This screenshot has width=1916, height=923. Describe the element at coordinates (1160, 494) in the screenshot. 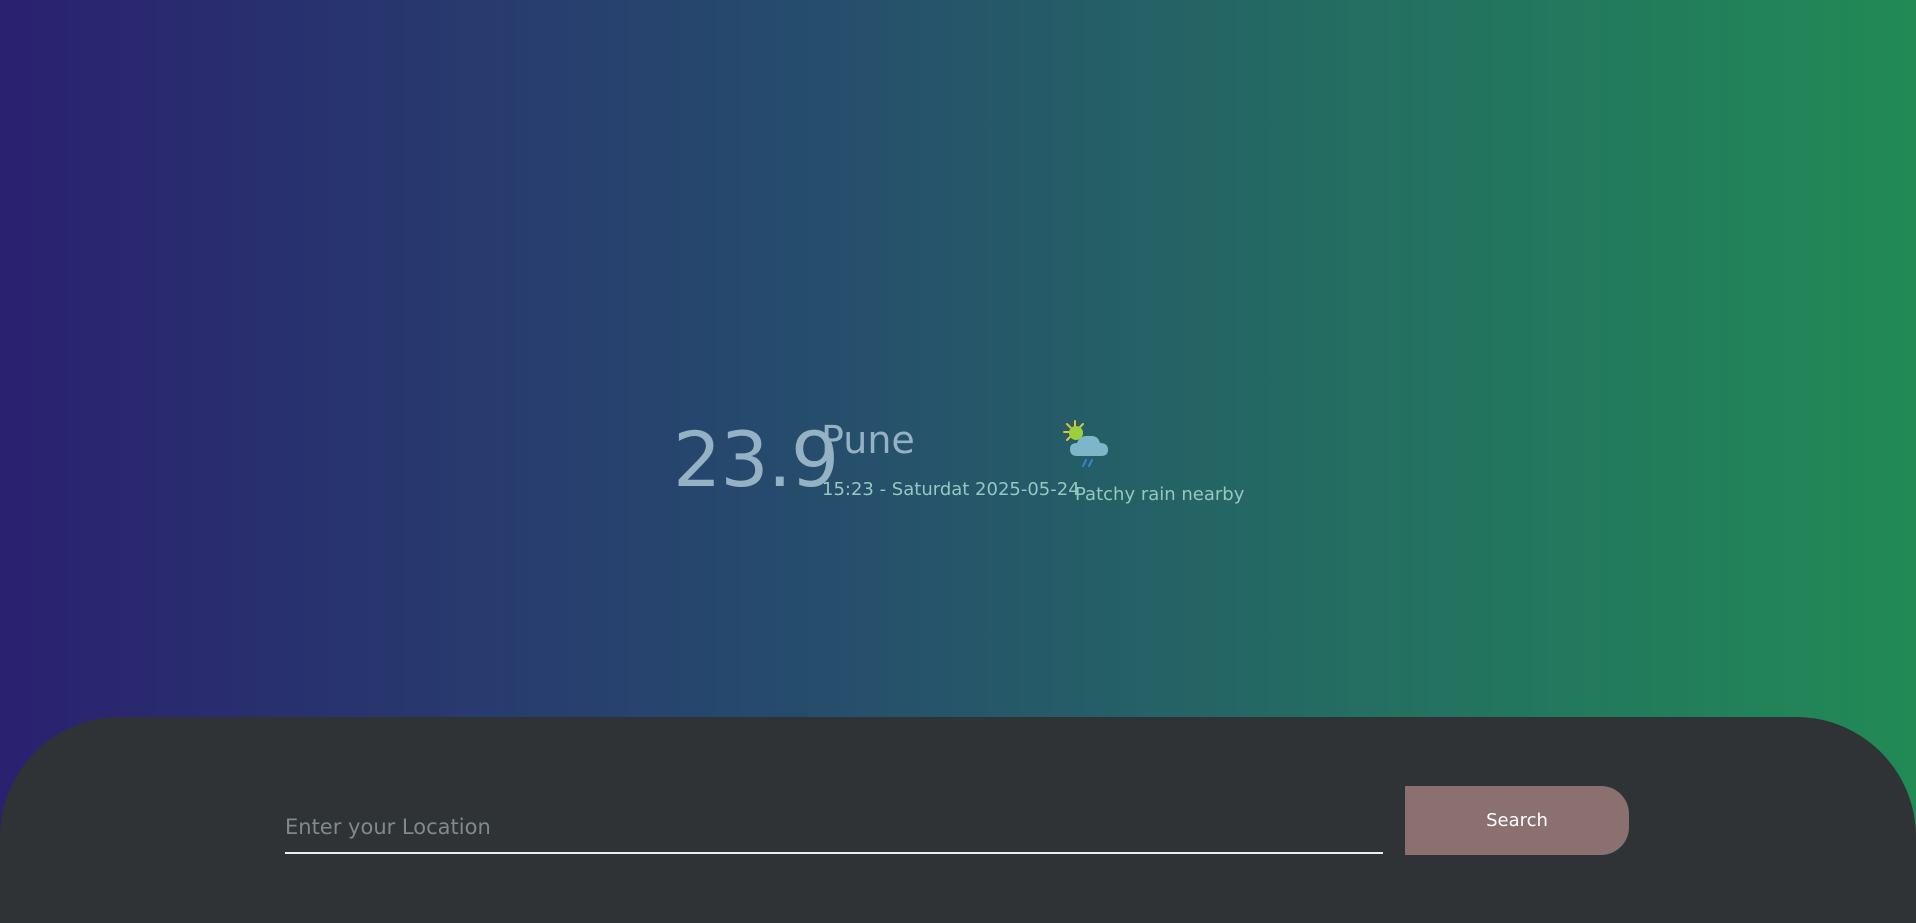

I see `weather-condition: Patchy rain nearby` at that location.